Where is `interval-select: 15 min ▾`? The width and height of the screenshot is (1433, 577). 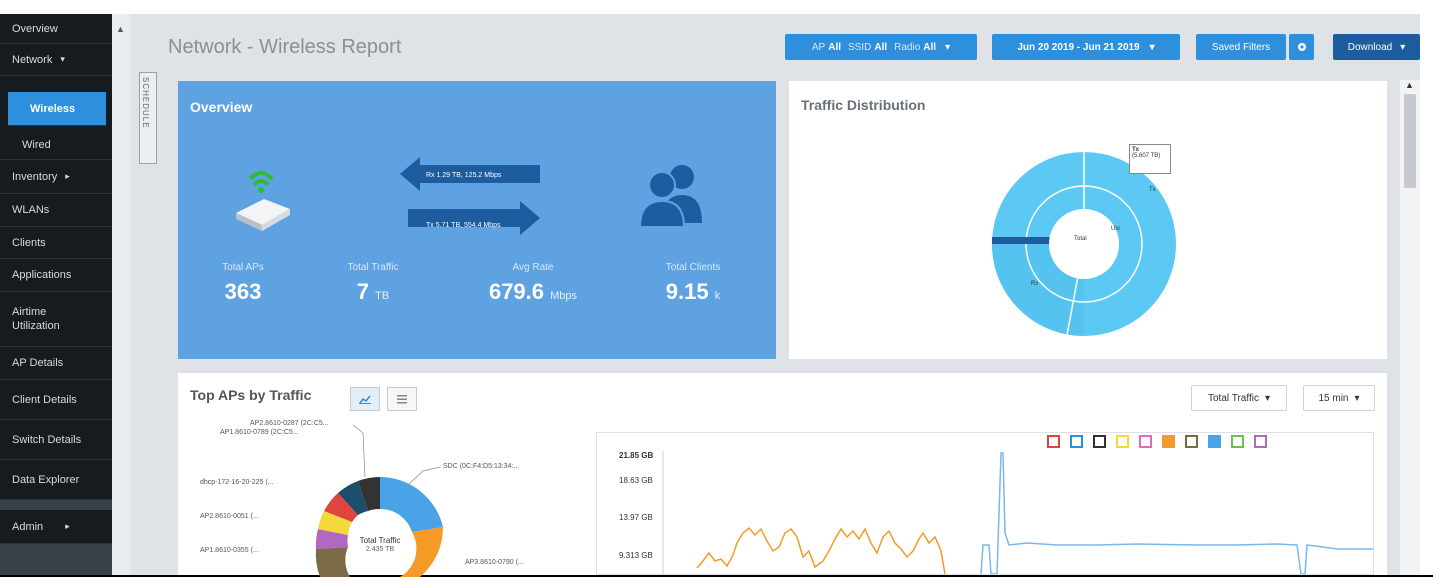
interval-select: 15 min ▾ is located at coordinates (1339, 398).